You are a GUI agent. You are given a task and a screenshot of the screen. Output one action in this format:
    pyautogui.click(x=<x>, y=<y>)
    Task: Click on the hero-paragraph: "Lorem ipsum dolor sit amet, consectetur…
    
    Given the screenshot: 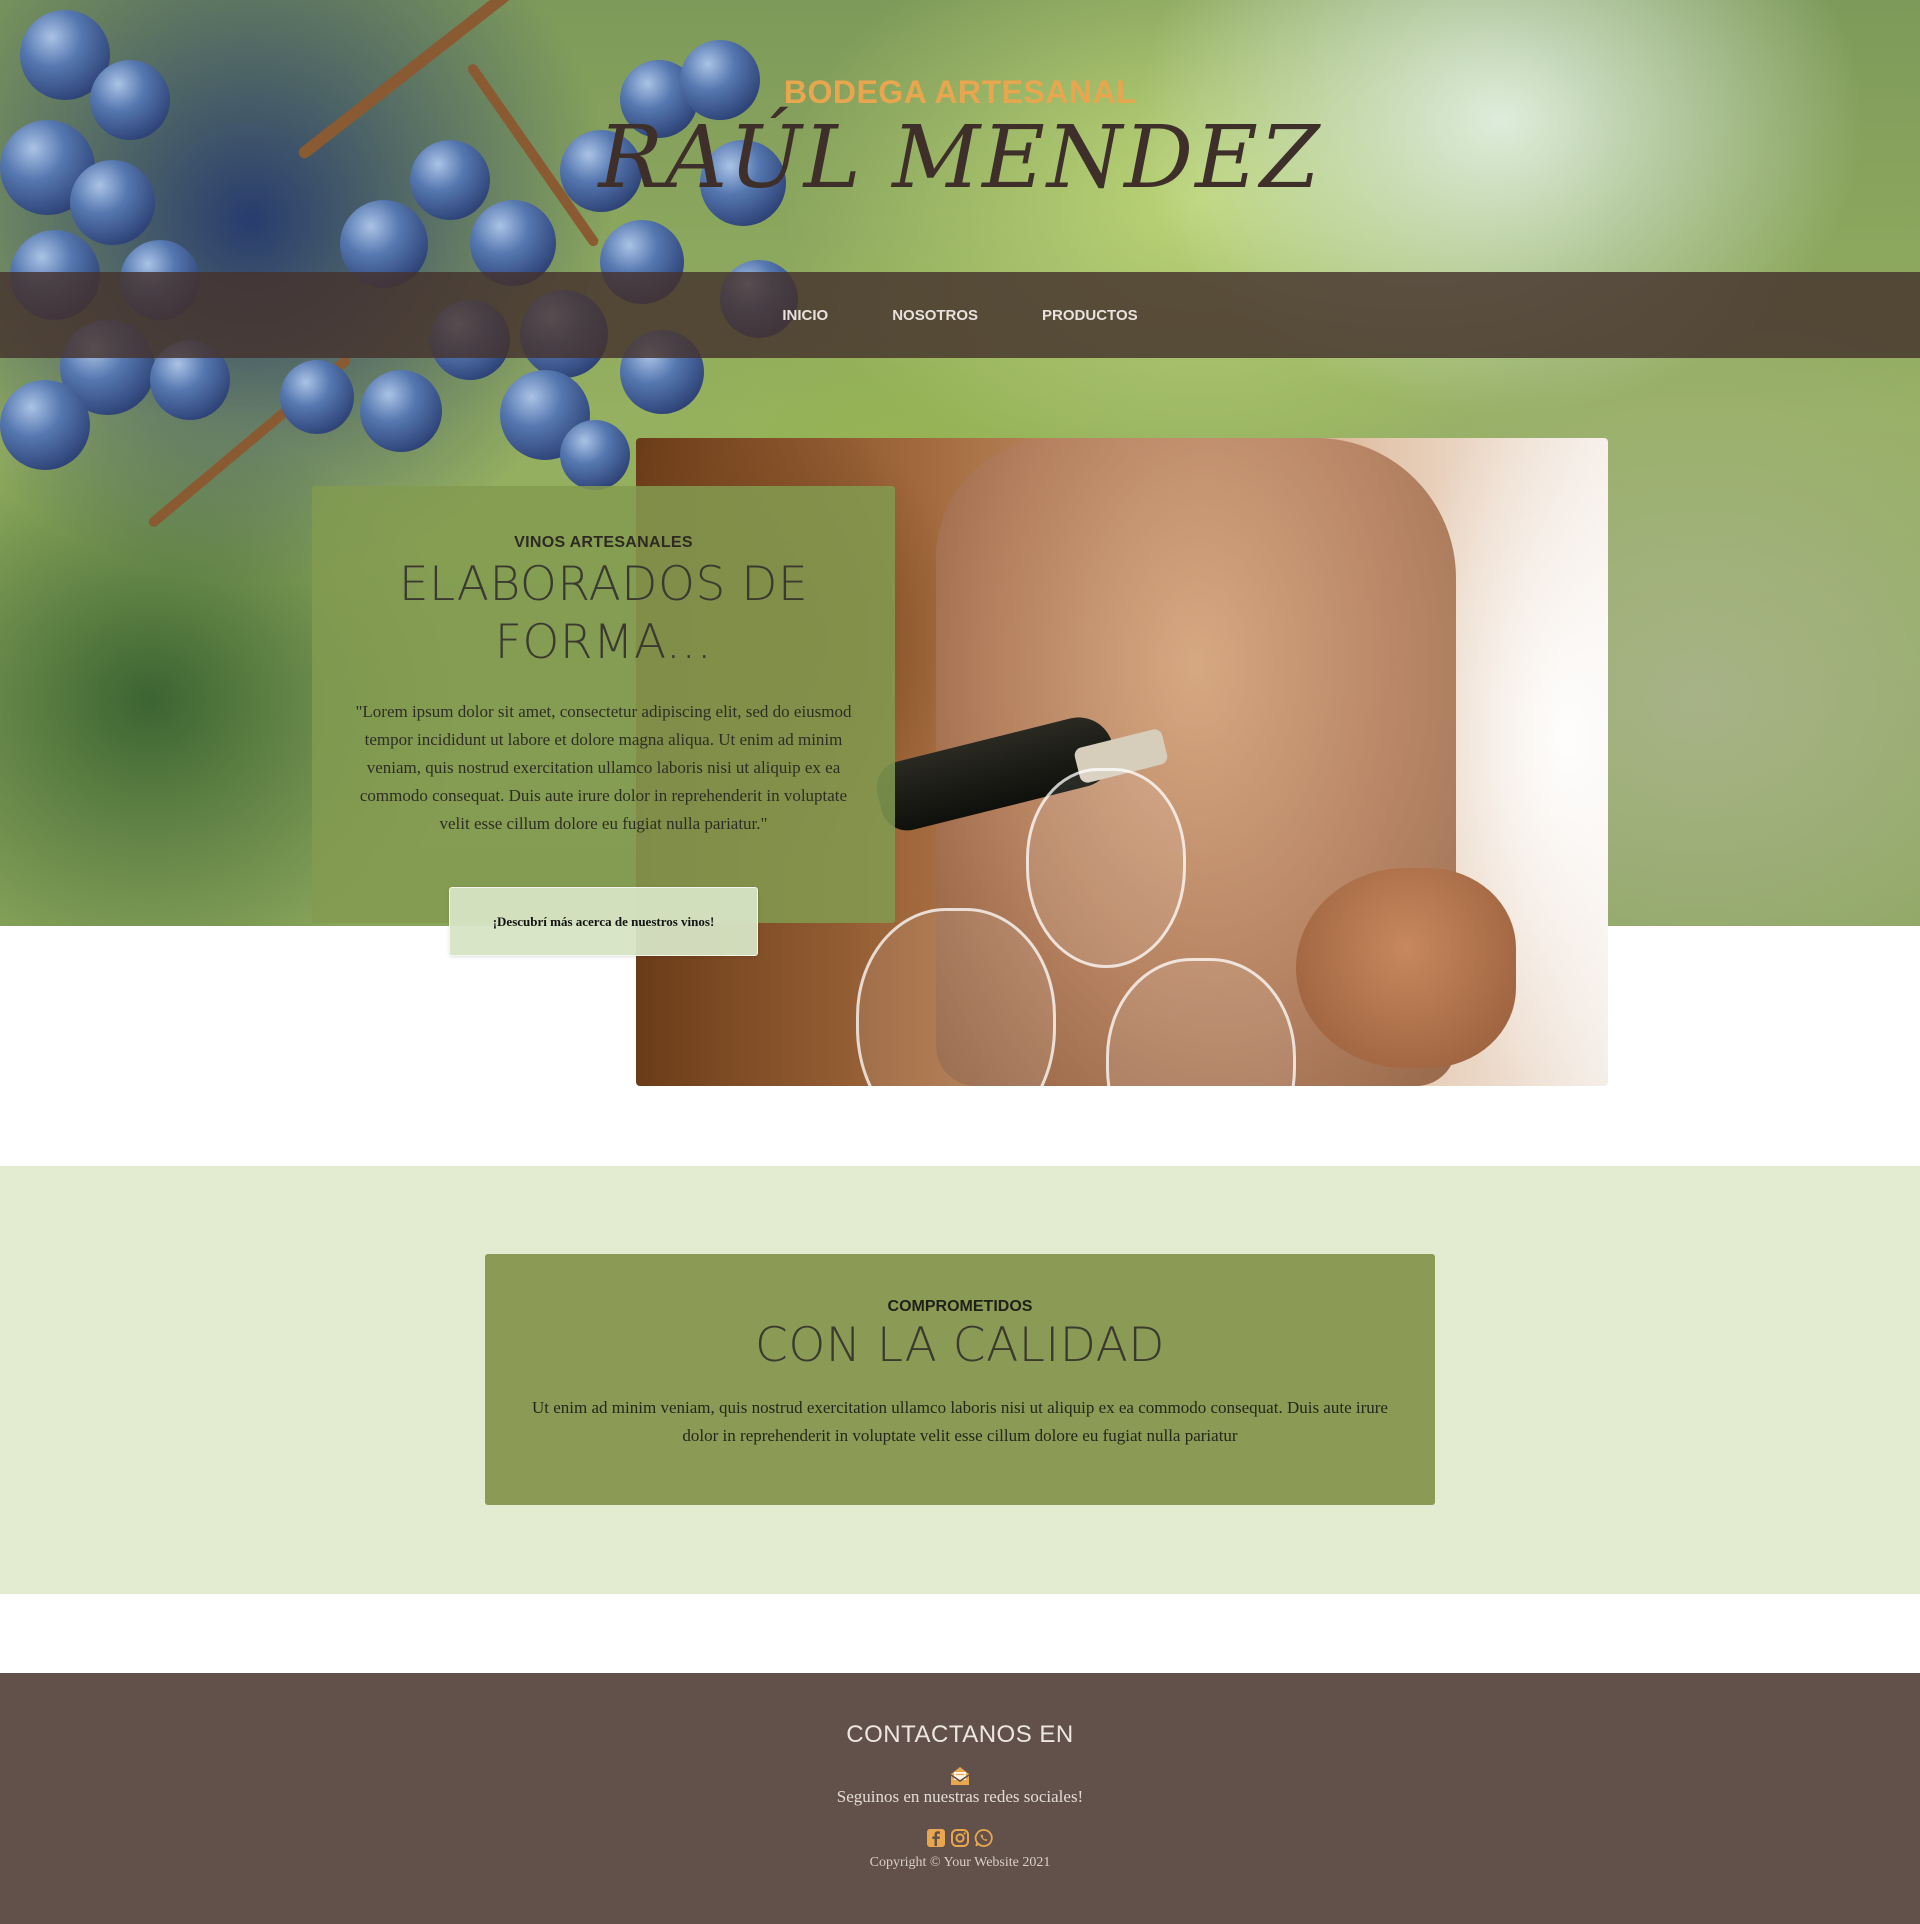 What is the action you would take?
    pyautogui.click(x=603, y=767)
    